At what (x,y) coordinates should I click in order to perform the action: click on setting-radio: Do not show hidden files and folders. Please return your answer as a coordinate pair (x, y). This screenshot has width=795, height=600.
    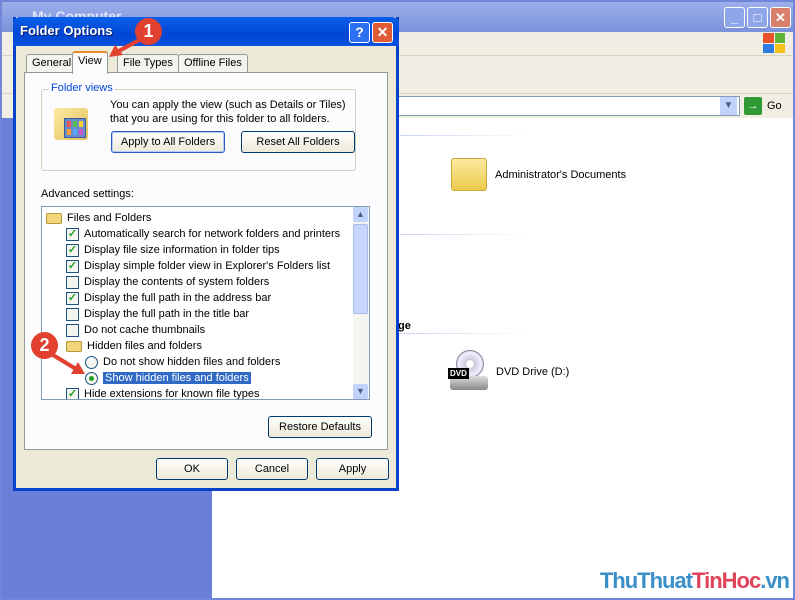
    Looking at the image, I should click on (182, 362).